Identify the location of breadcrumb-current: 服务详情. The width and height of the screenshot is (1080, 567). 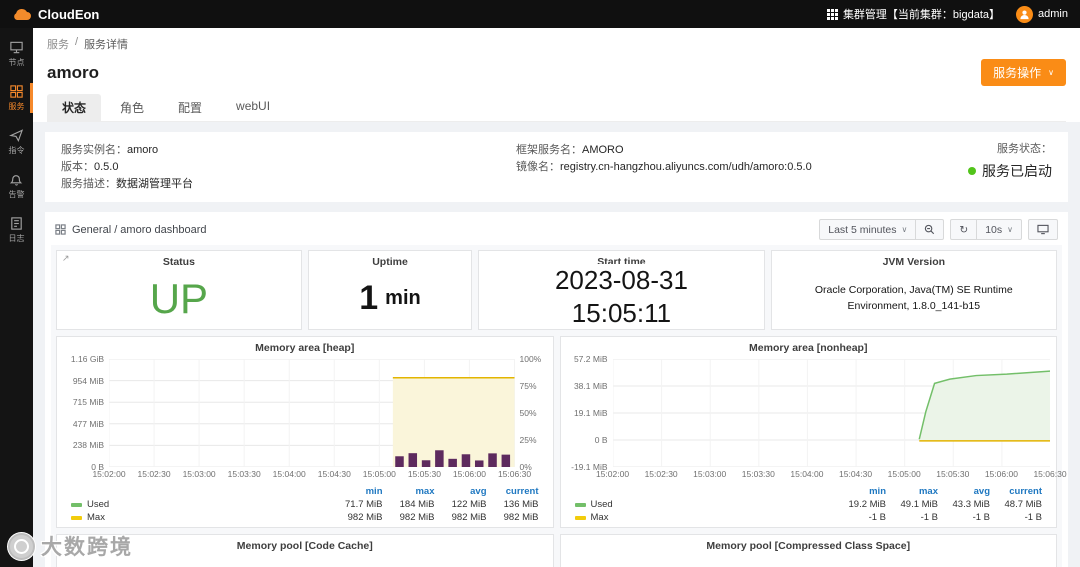
(106, 45).